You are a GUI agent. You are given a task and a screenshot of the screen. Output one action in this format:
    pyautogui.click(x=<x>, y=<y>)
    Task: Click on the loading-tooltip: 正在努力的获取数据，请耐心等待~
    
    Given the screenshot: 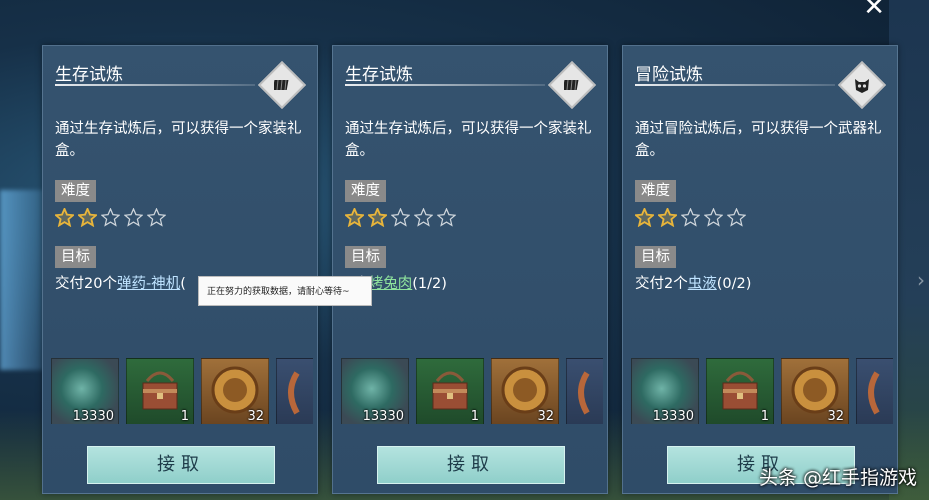 What is the action you would take?
    pyautogui.click(x=285, y=291)
    